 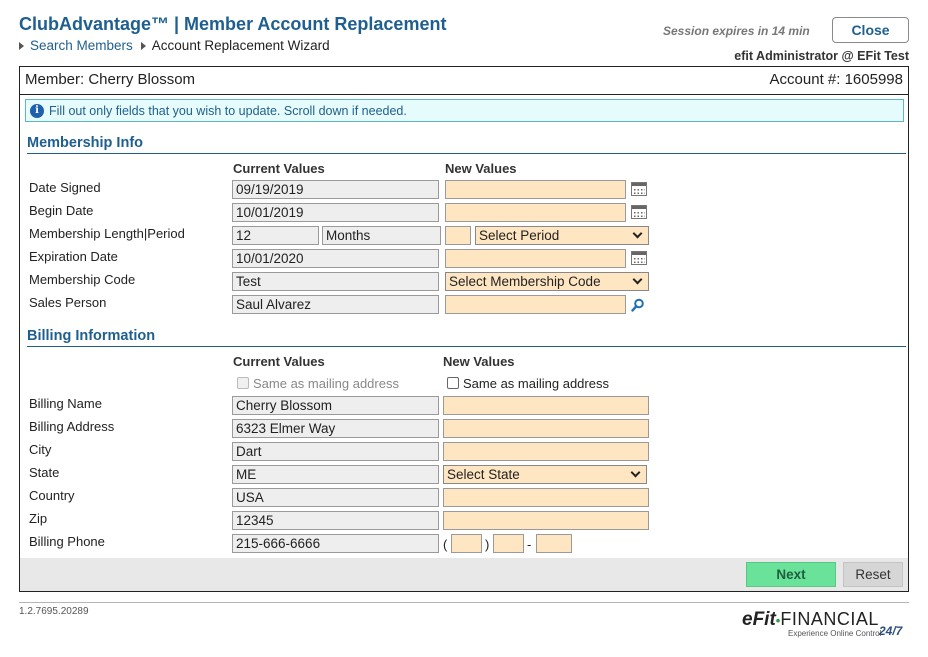 What do you see at coordinates (52, 495) in the screenshot?
I see `country-label: Country` at bounding box center [52, 495].